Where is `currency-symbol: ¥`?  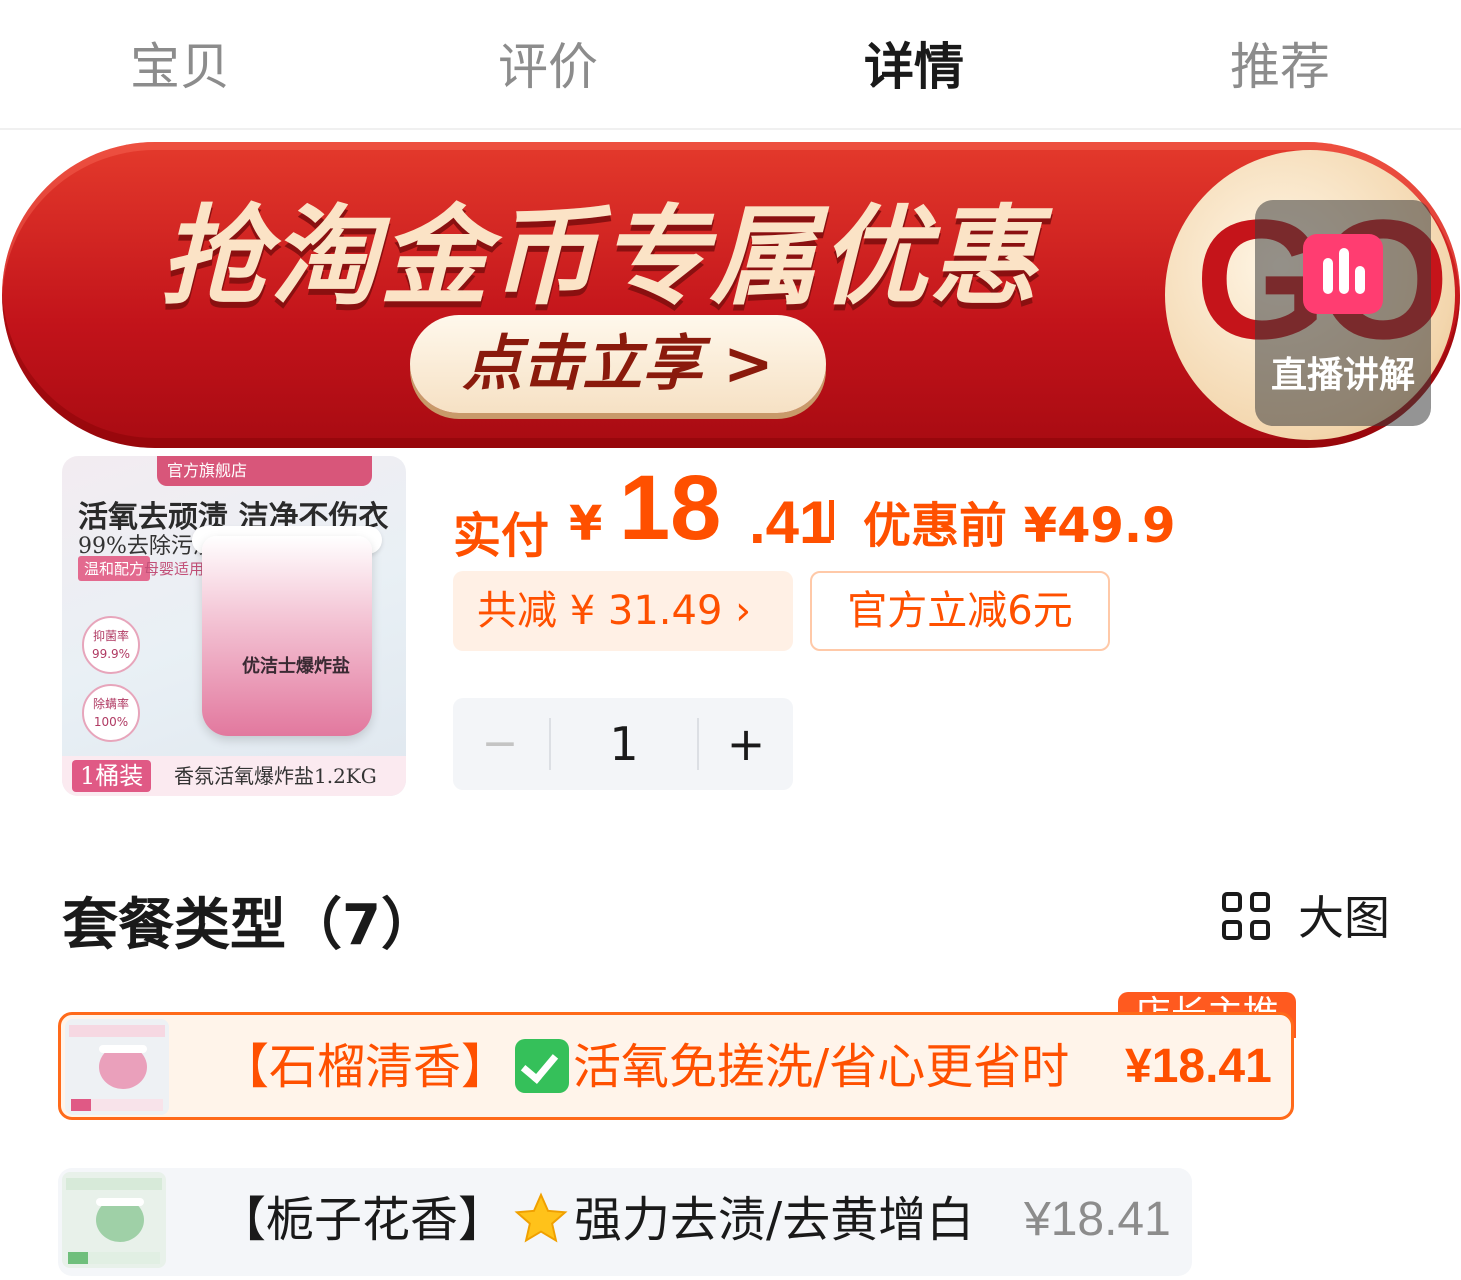
currency-symbol: ¥ is located at coordinates (586, 524).